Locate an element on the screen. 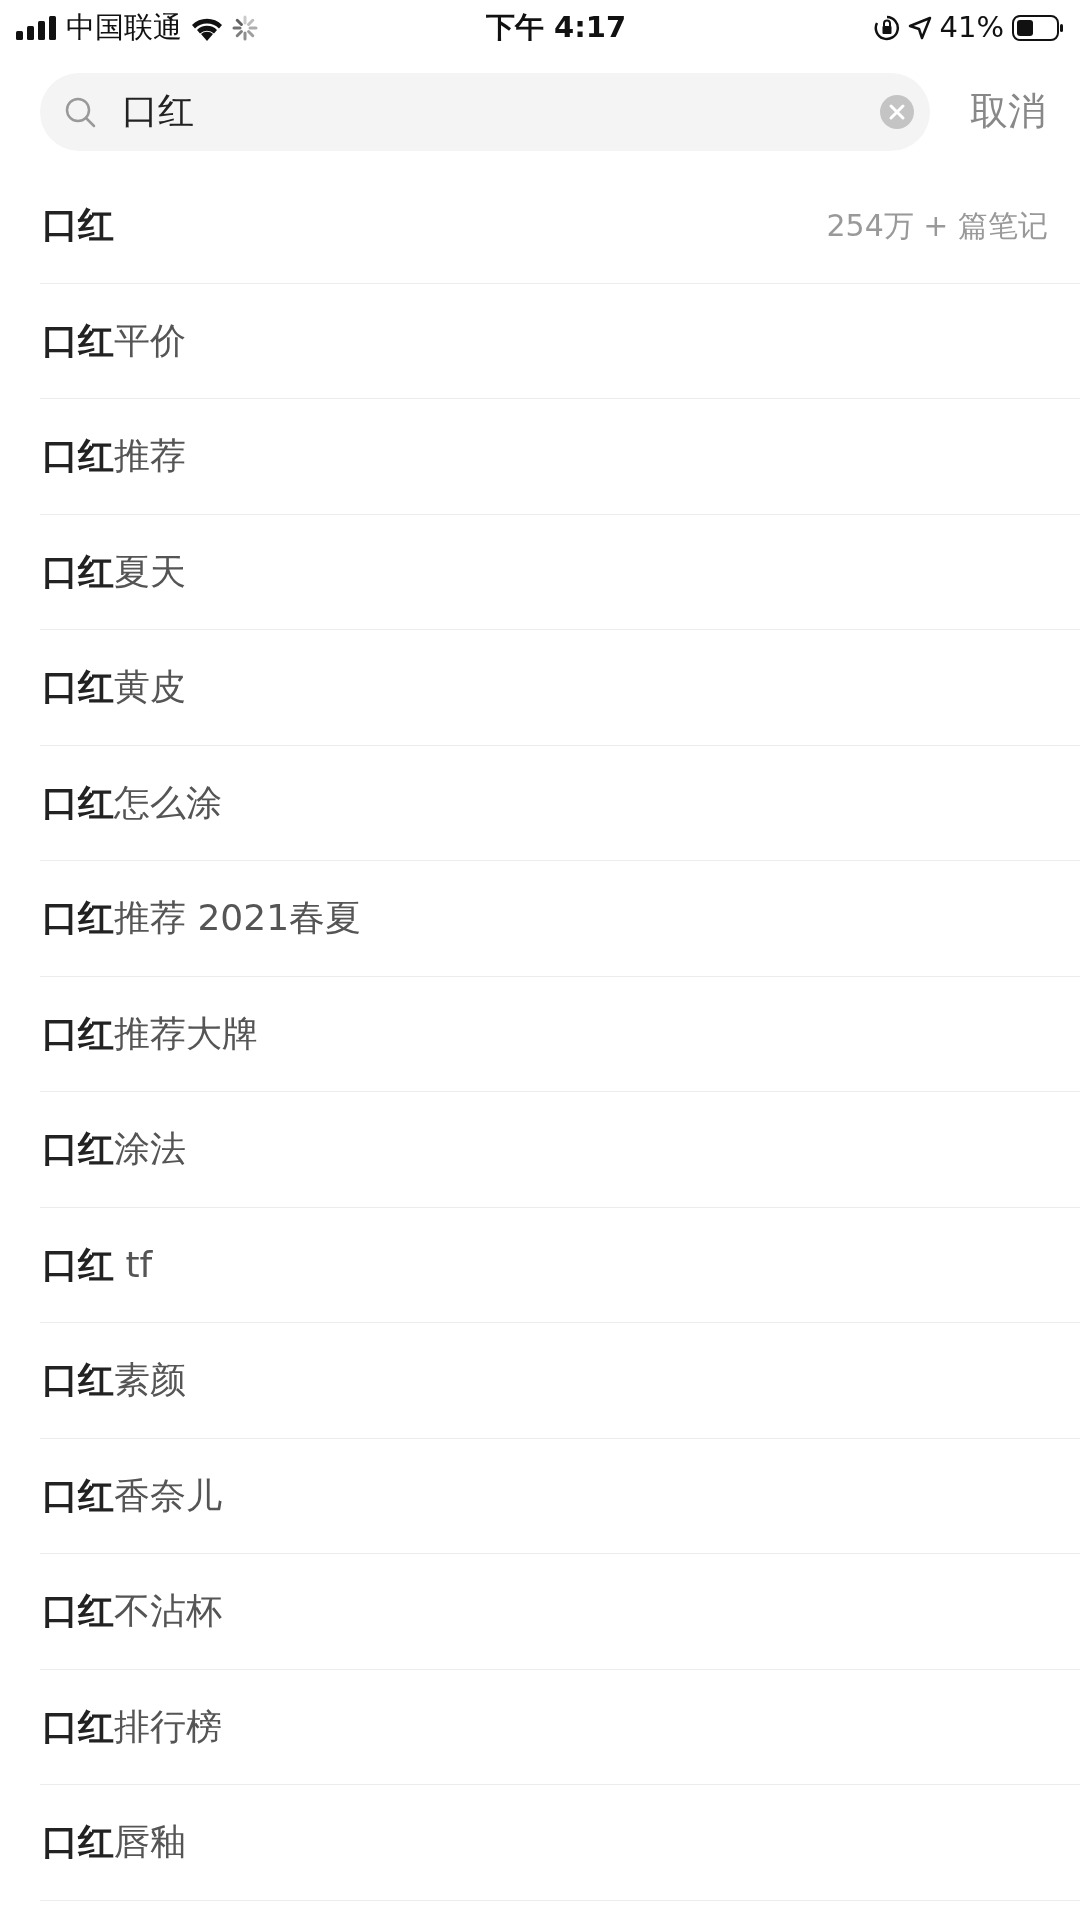 The height and width of the screenshot is (1920, 1080). suggestion-item: 口红香奈儿 is located at coordinates (132, 1495).